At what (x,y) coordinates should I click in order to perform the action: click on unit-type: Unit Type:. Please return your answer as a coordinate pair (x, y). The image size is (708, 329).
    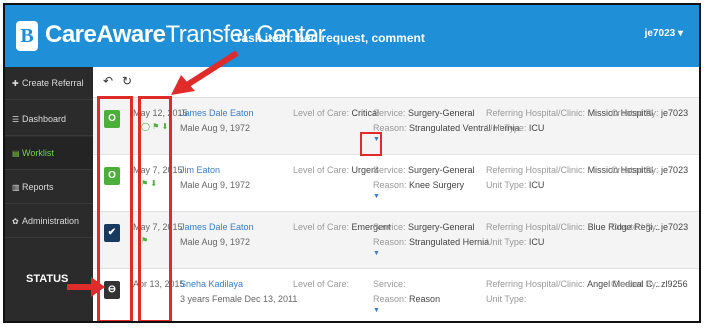
    Looking at the image, I should click on (506, 299).